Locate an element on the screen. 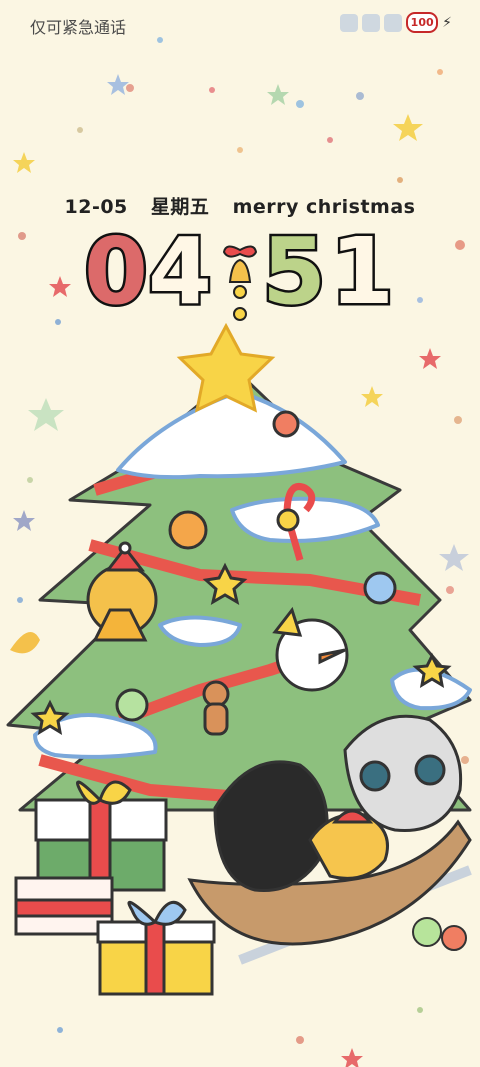 The height and width of the screenshot is (1067, 480). ornament-green is located at coordinates (427, 932).